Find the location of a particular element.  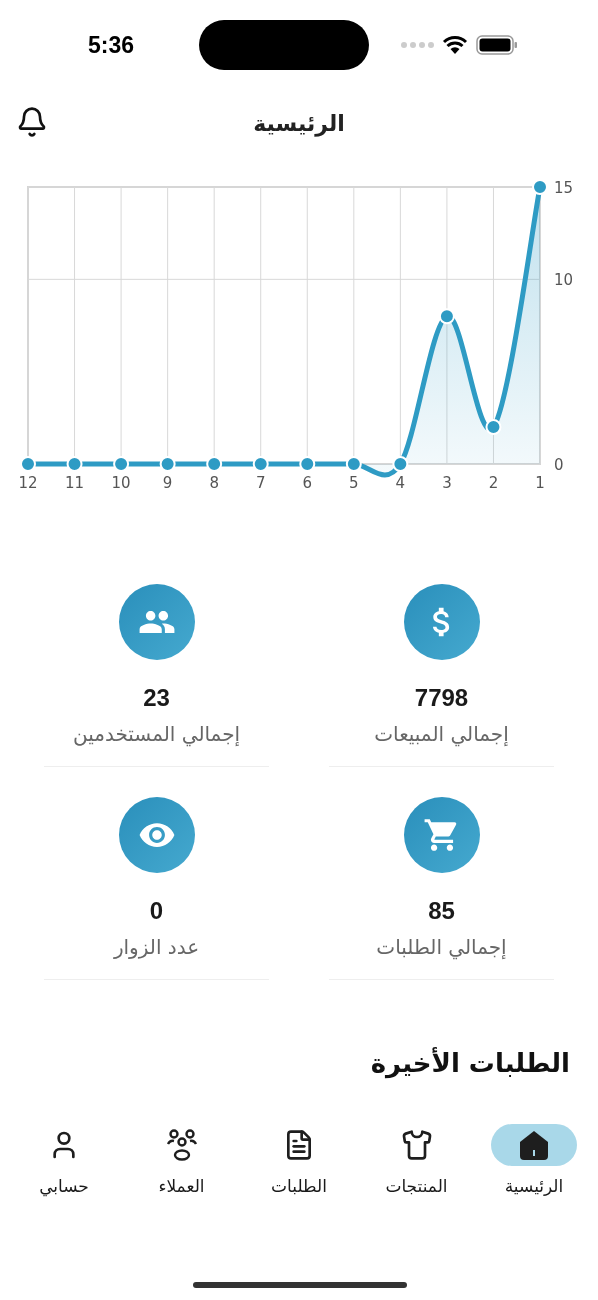

y-axis-label: 0 is located at coordinates (559, 465).